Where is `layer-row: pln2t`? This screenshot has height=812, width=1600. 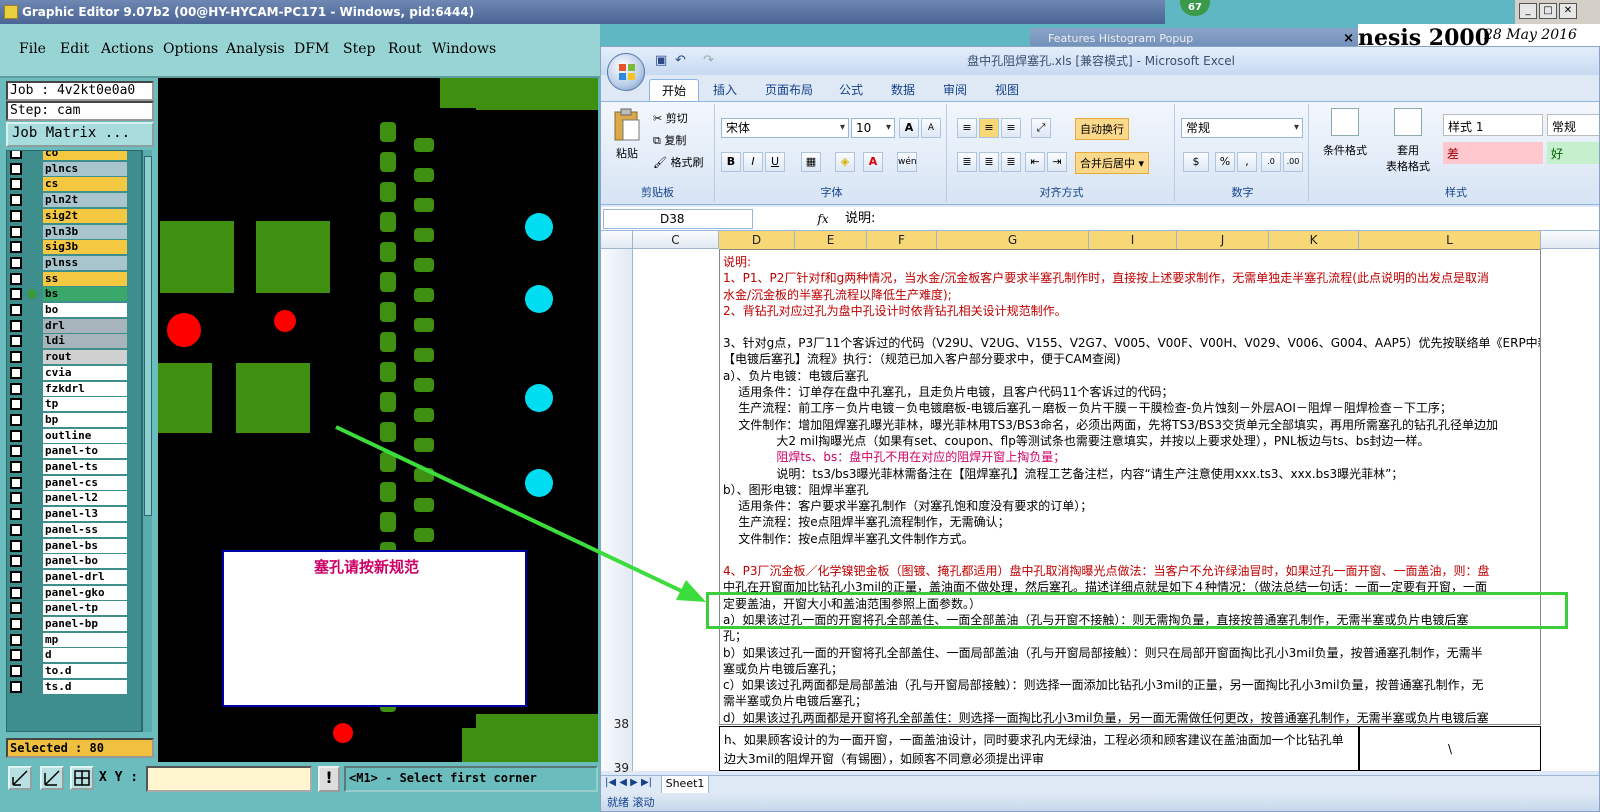
layer-row: pln2t is located at coordinates (74, 200).